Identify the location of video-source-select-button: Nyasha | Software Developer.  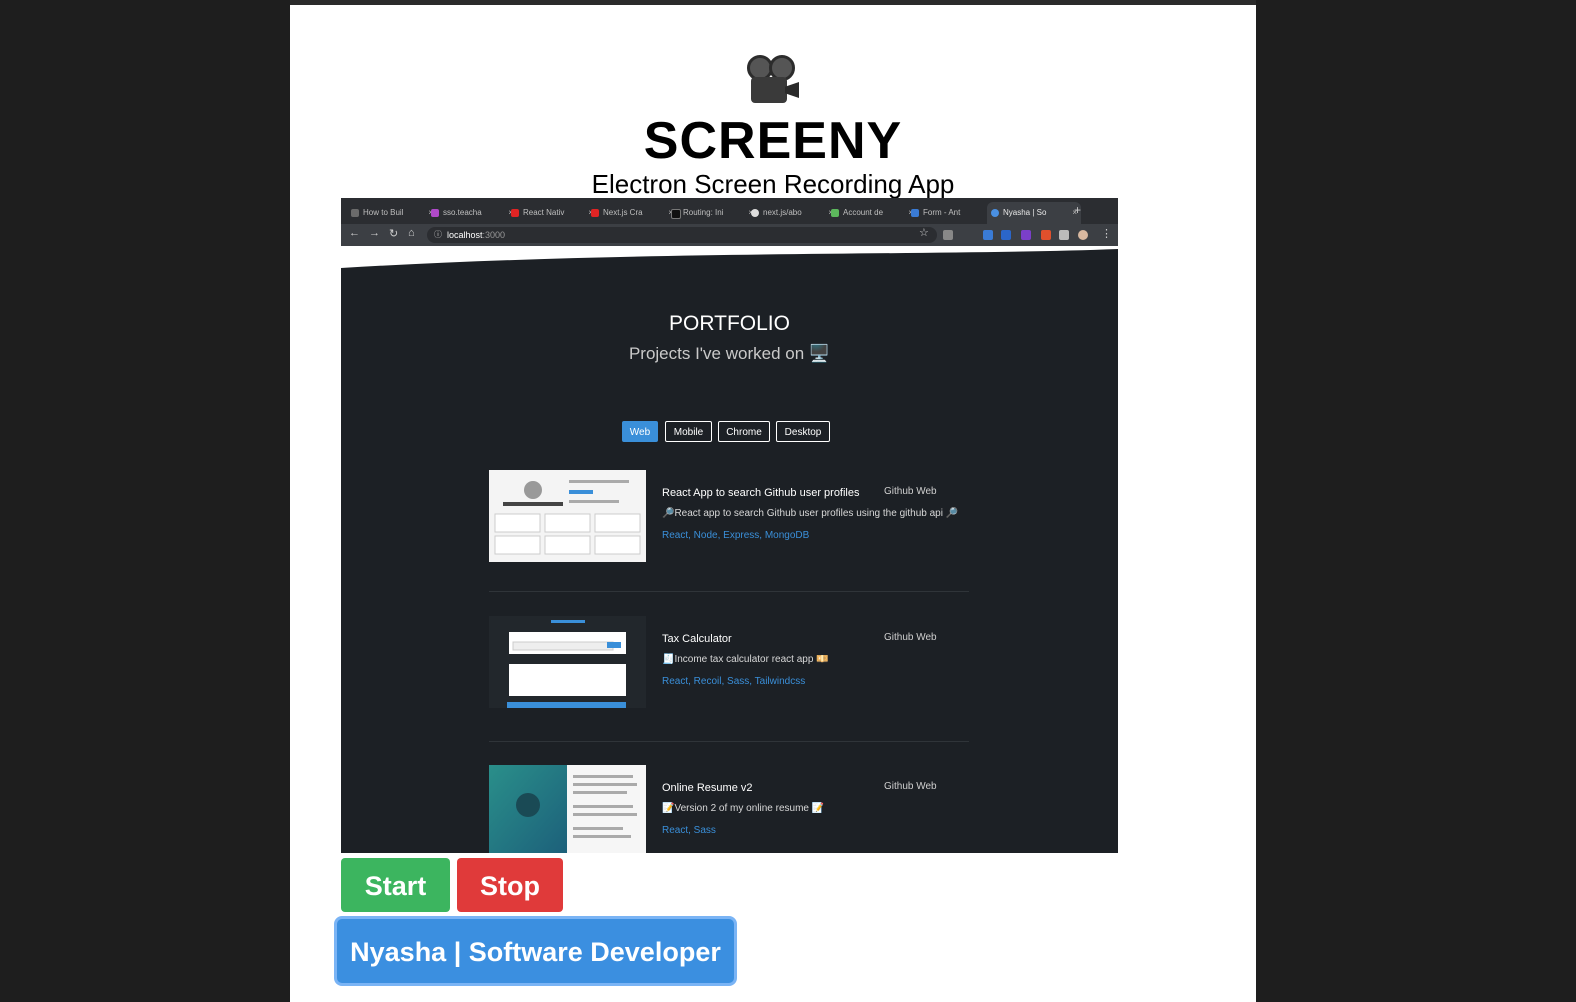
(535, 951).